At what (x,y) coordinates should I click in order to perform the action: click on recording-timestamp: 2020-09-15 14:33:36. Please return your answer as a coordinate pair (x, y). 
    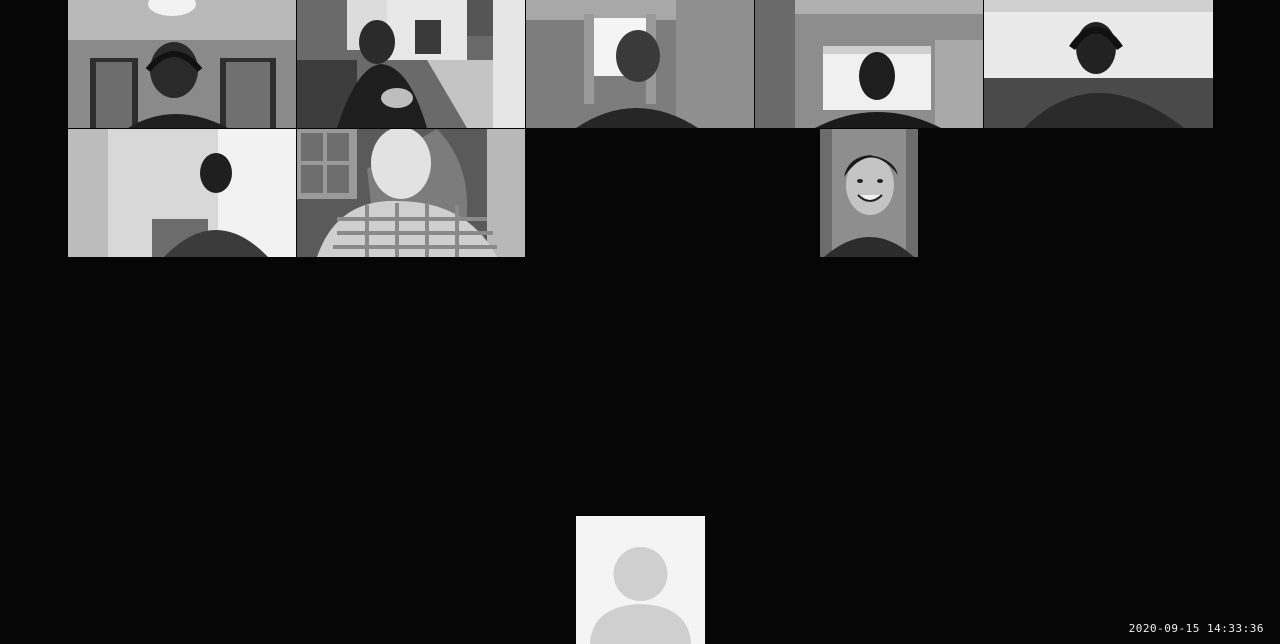
    Looking at the image, I should click on (1196, 628).